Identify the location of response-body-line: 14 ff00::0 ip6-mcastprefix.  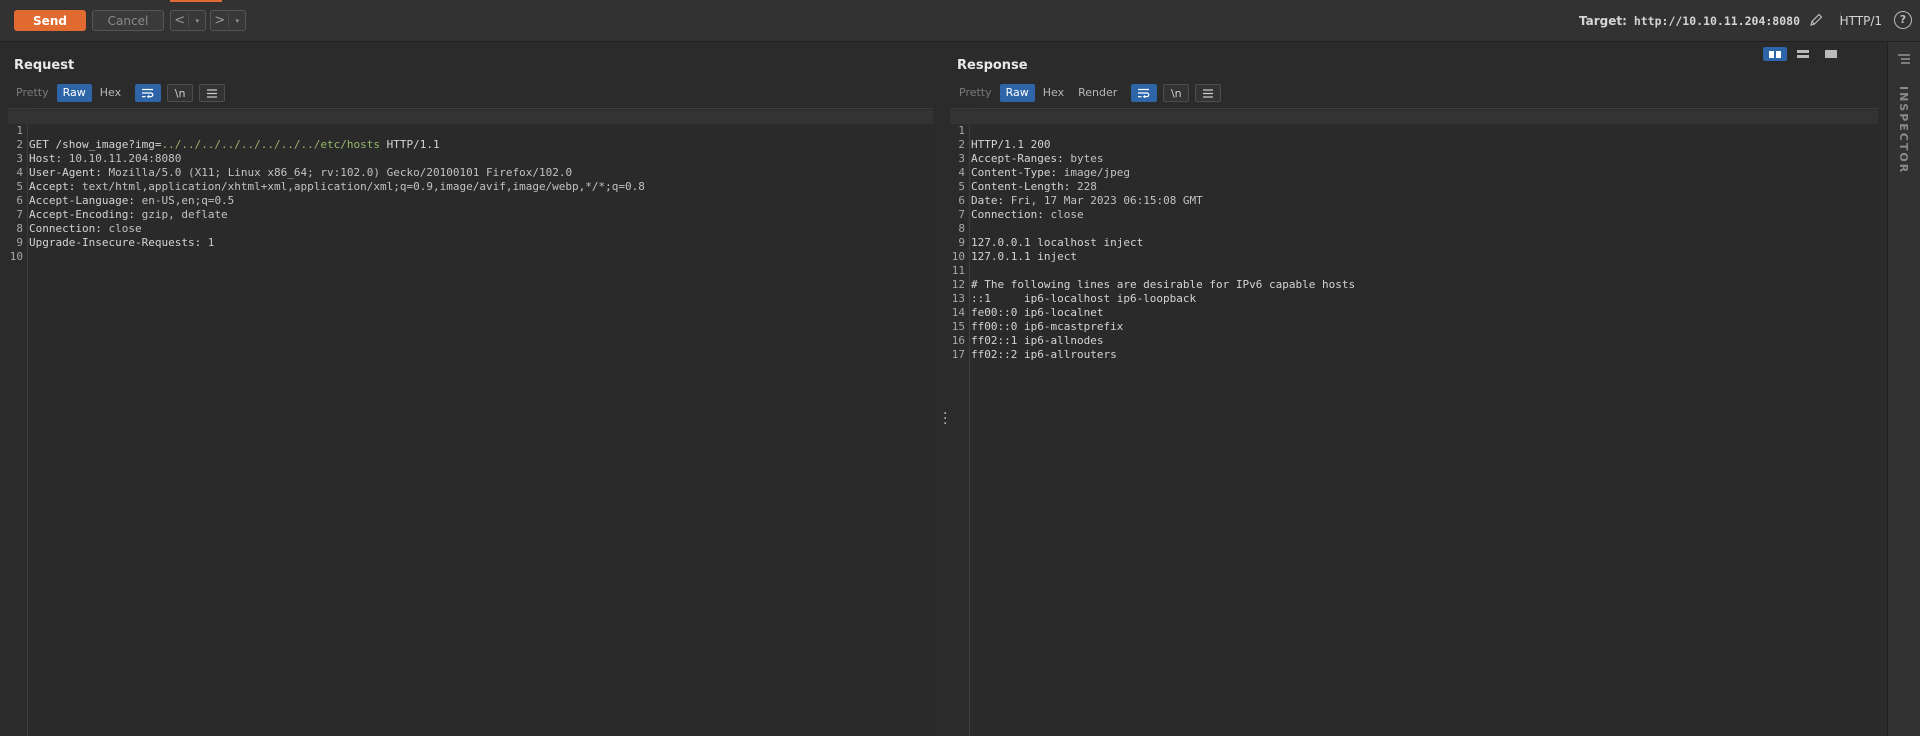
(1037, 312).